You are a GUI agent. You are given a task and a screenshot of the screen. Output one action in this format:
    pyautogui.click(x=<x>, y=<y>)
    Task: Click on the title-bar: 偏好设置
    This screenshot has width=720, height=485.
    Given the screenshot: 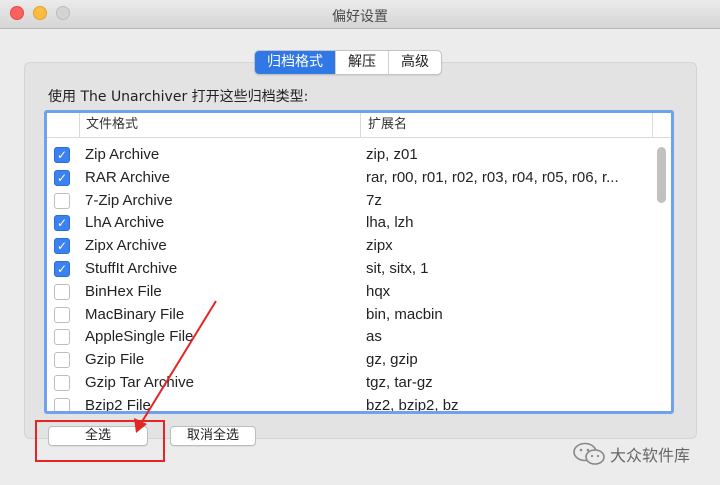 What is the action you would take?
    pyautogui.click(x=360, y=14)
    